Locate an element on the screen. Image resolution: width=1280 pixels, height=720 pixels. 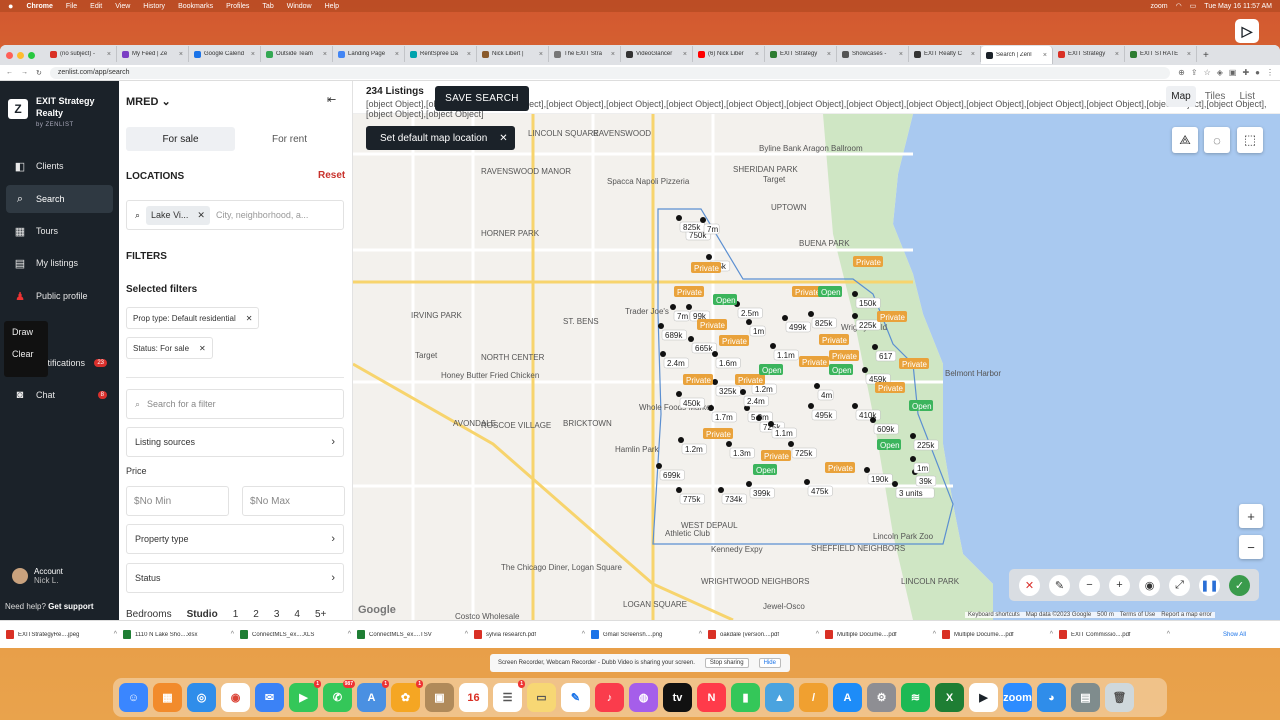
dock-app-icon: ▲ is located at coordinates (779, 697).